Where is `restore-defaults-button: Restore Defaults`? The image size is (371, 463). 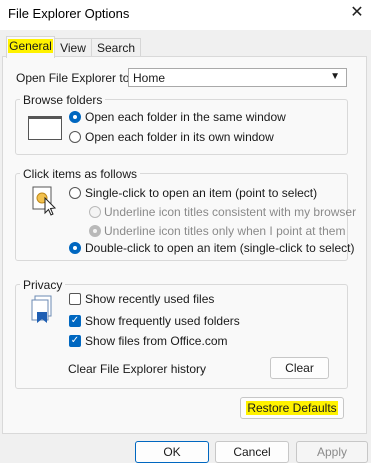
restore-defaults-button: Restore Defaults is located at coordinates (292, 408).